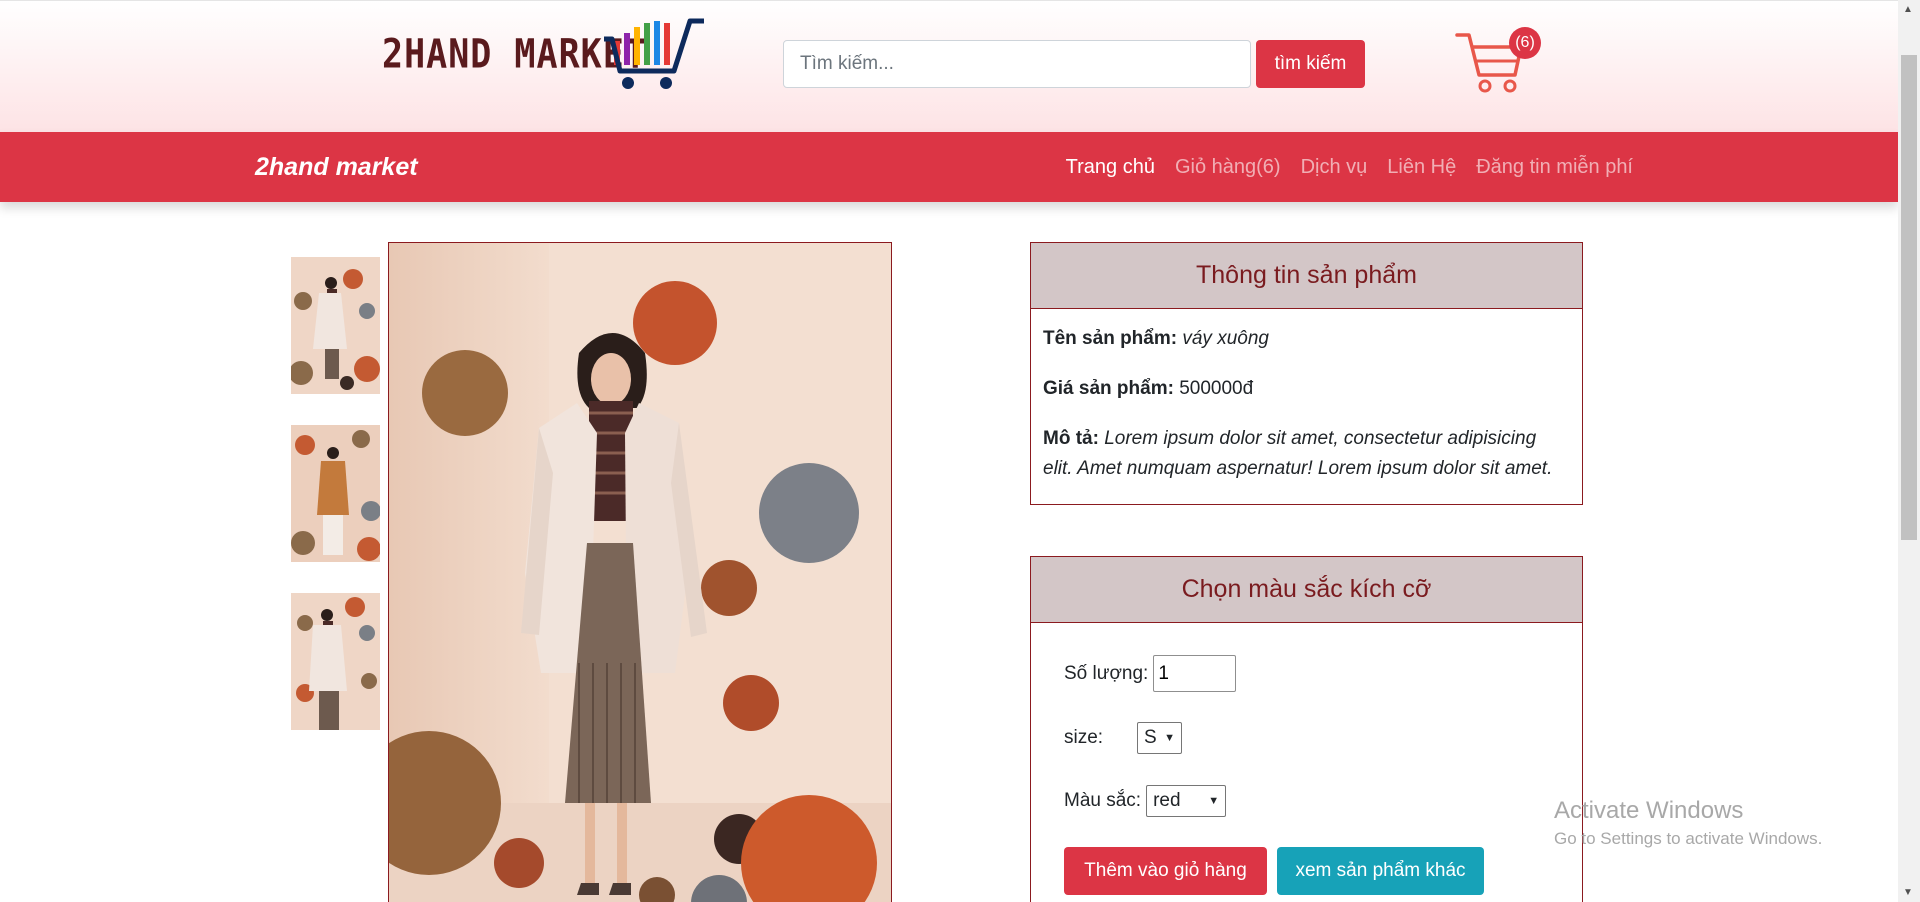  Describe the element at coordinates (1306, 276) in the screenshot. I see `product-info-heading: Thông tin sản phẩm` at that location.